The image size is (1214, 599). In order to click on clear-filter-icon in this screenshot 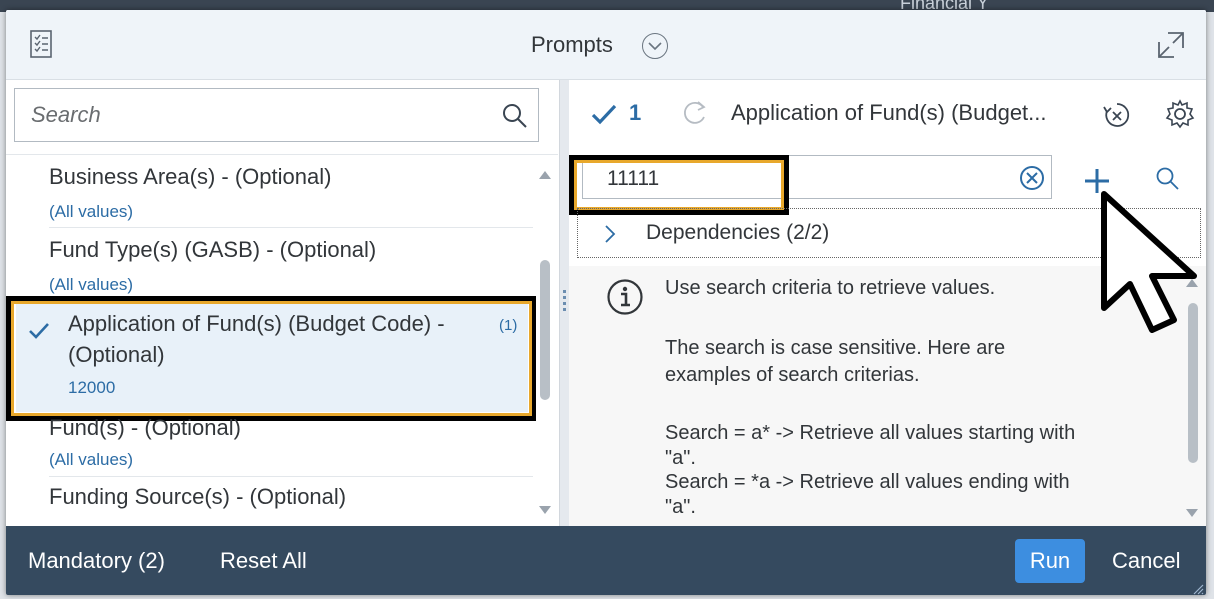, I will do `click(1117, 117)`.